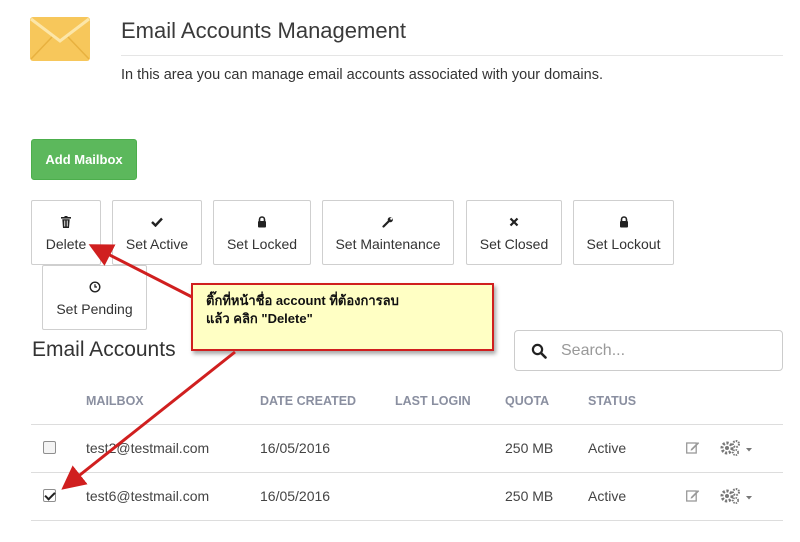 Image resolution: width=800 pixels, height=542 pixels. Describe the element at coordinates (115, 401) in the screenshot. I see `column-header-mailbox: MAILBOX` at that location.